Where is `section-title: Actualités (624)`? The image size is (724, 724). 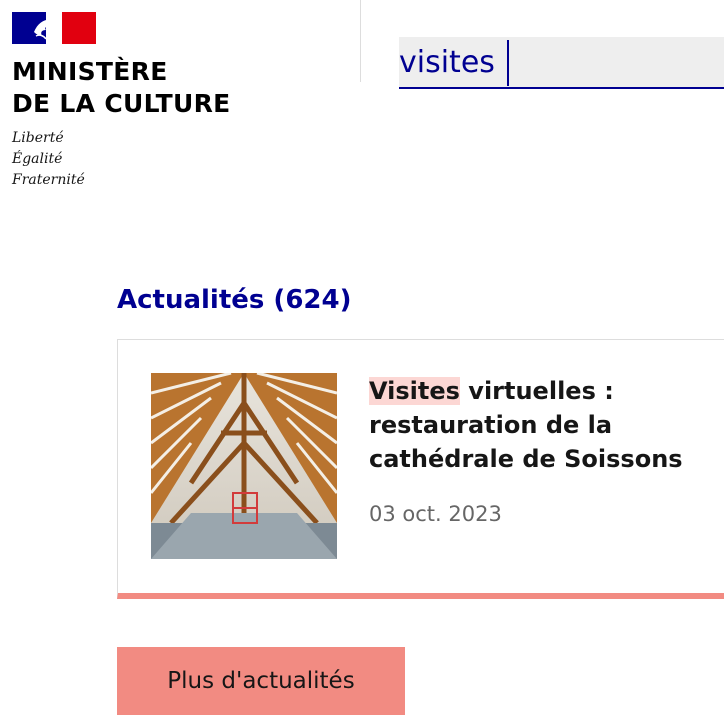 section-title: Actualités (624) is located at coordinates (234, 300).